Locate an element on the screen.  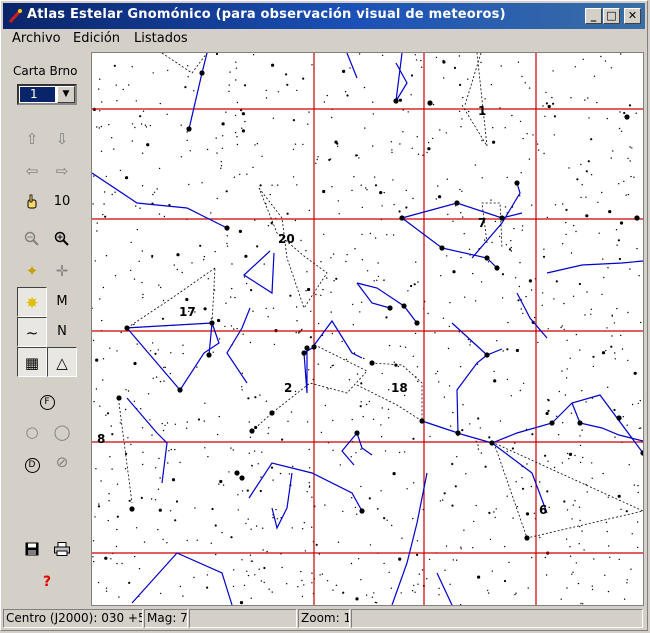
status-zoom: Zoom: 1 is located at coordinates (324, 618).